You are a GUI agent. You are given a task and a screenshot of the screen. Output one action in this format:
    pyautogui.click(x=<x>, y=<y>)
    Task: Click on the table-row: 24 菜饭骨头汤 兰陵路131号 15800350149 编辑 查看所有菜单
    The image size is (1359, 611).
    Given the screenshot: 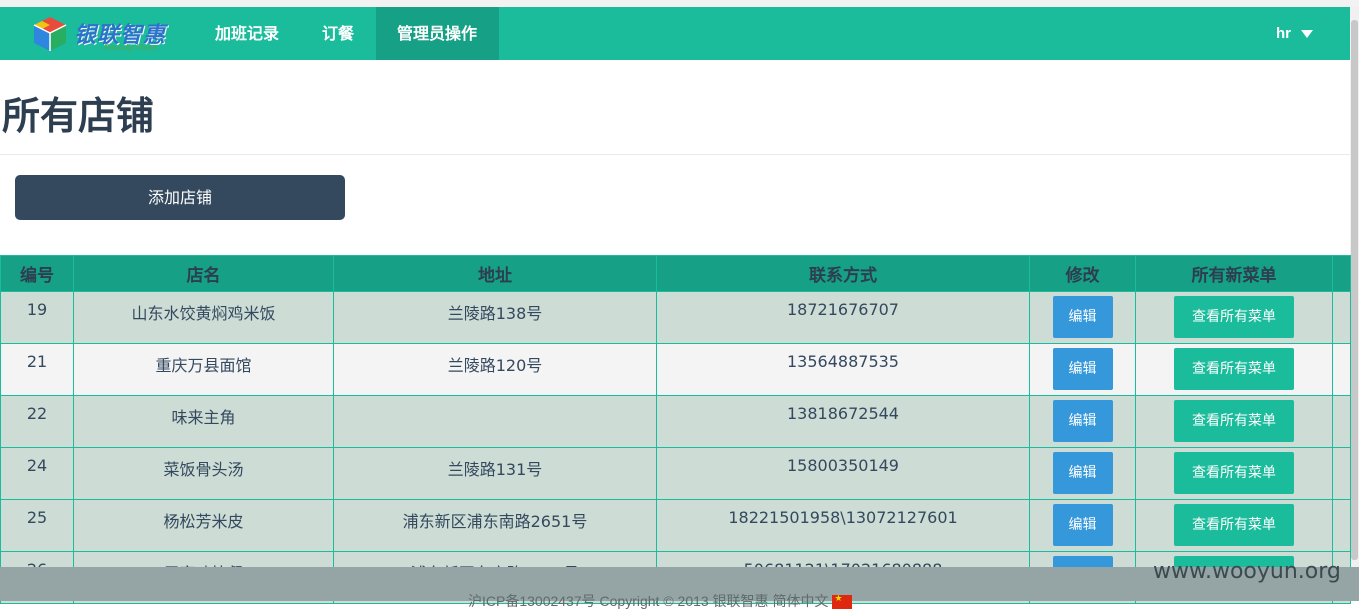 What is the action you would take?
    pyautogui.click(x=675, y=473)
    